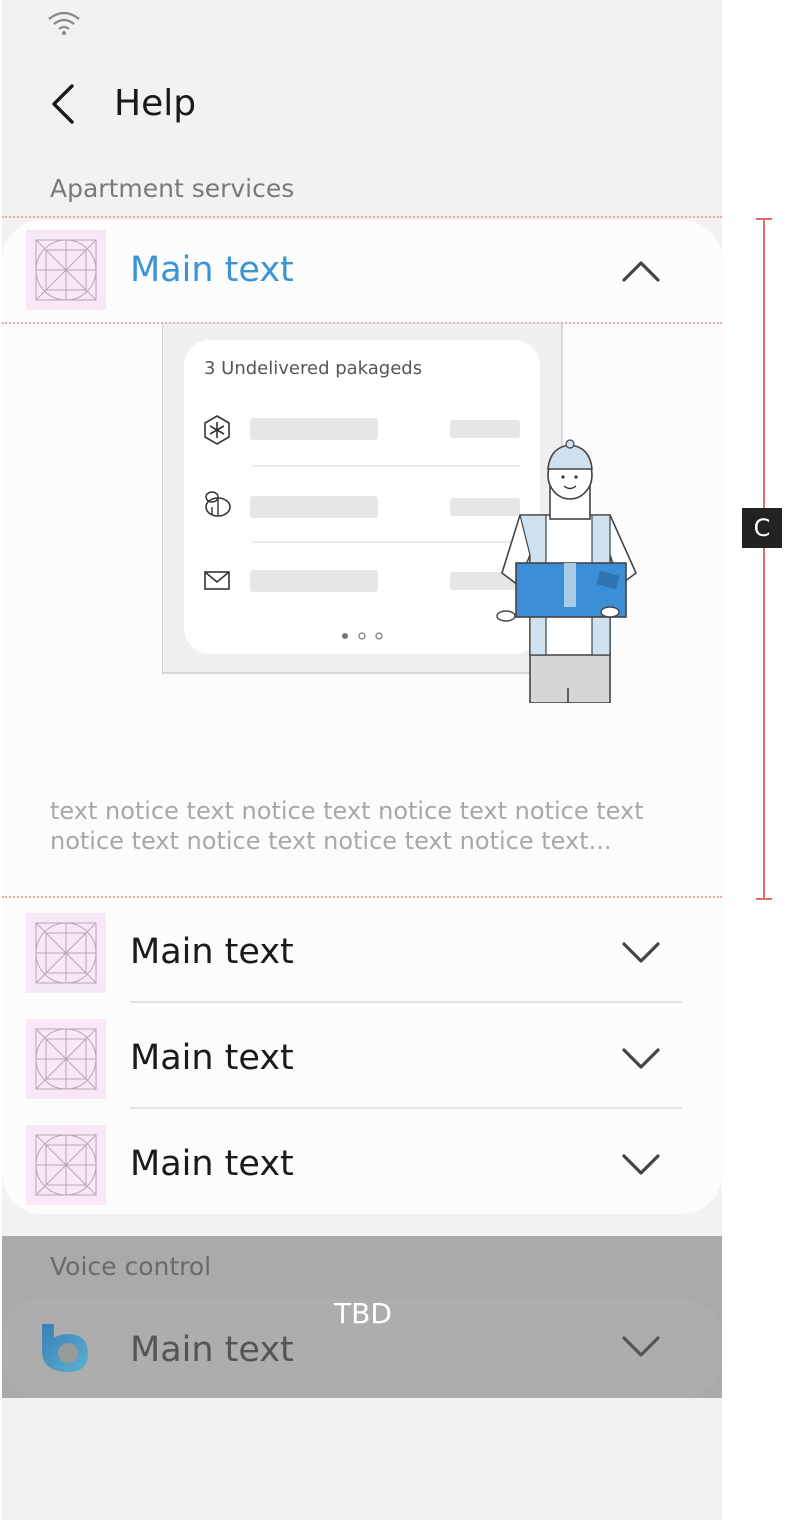  Describe the element at coordinates (399, 513) in the screenshot. I see `delivery-illustration: 3 Undelivered pakageds` at that location.